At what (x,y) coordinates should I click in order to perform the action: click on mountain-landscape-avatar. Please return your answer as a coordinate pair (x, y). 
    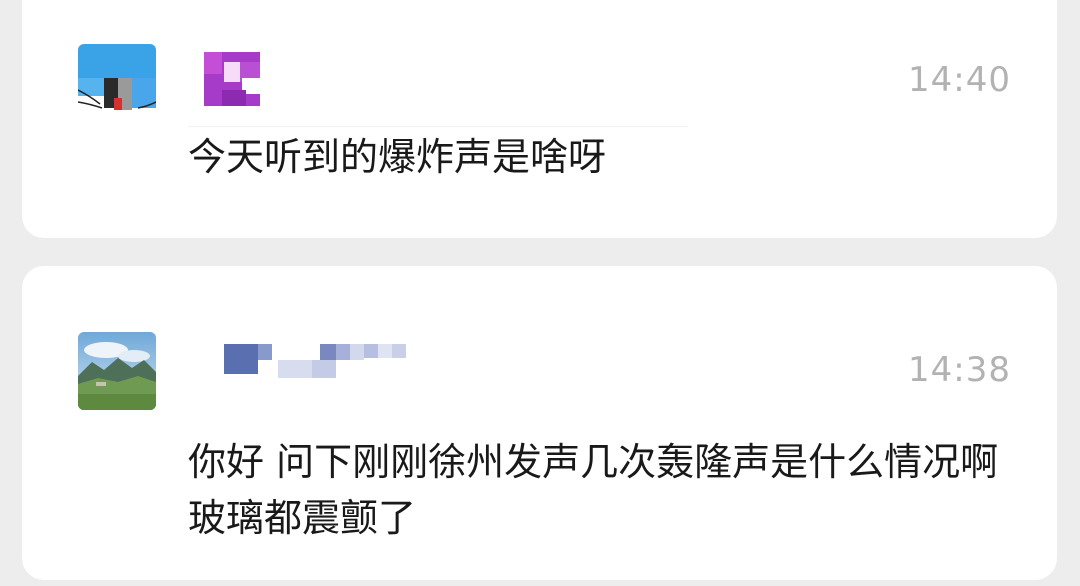
    Looking at the image, I should click on (117, 371).